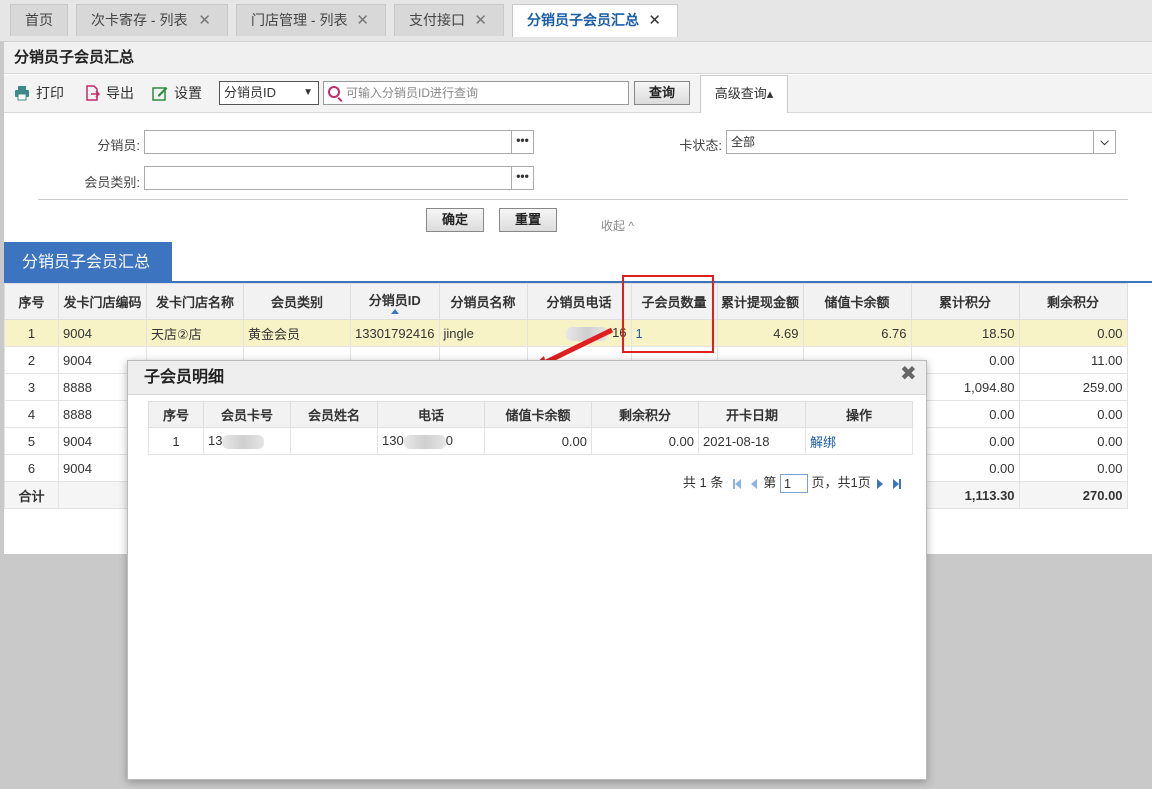 The width and height of the screenshot is (1152, 789). I want to click on table-row: 1 13 130 0 0.00 0.00 2021-08-18 解绑, so click(530, 441).